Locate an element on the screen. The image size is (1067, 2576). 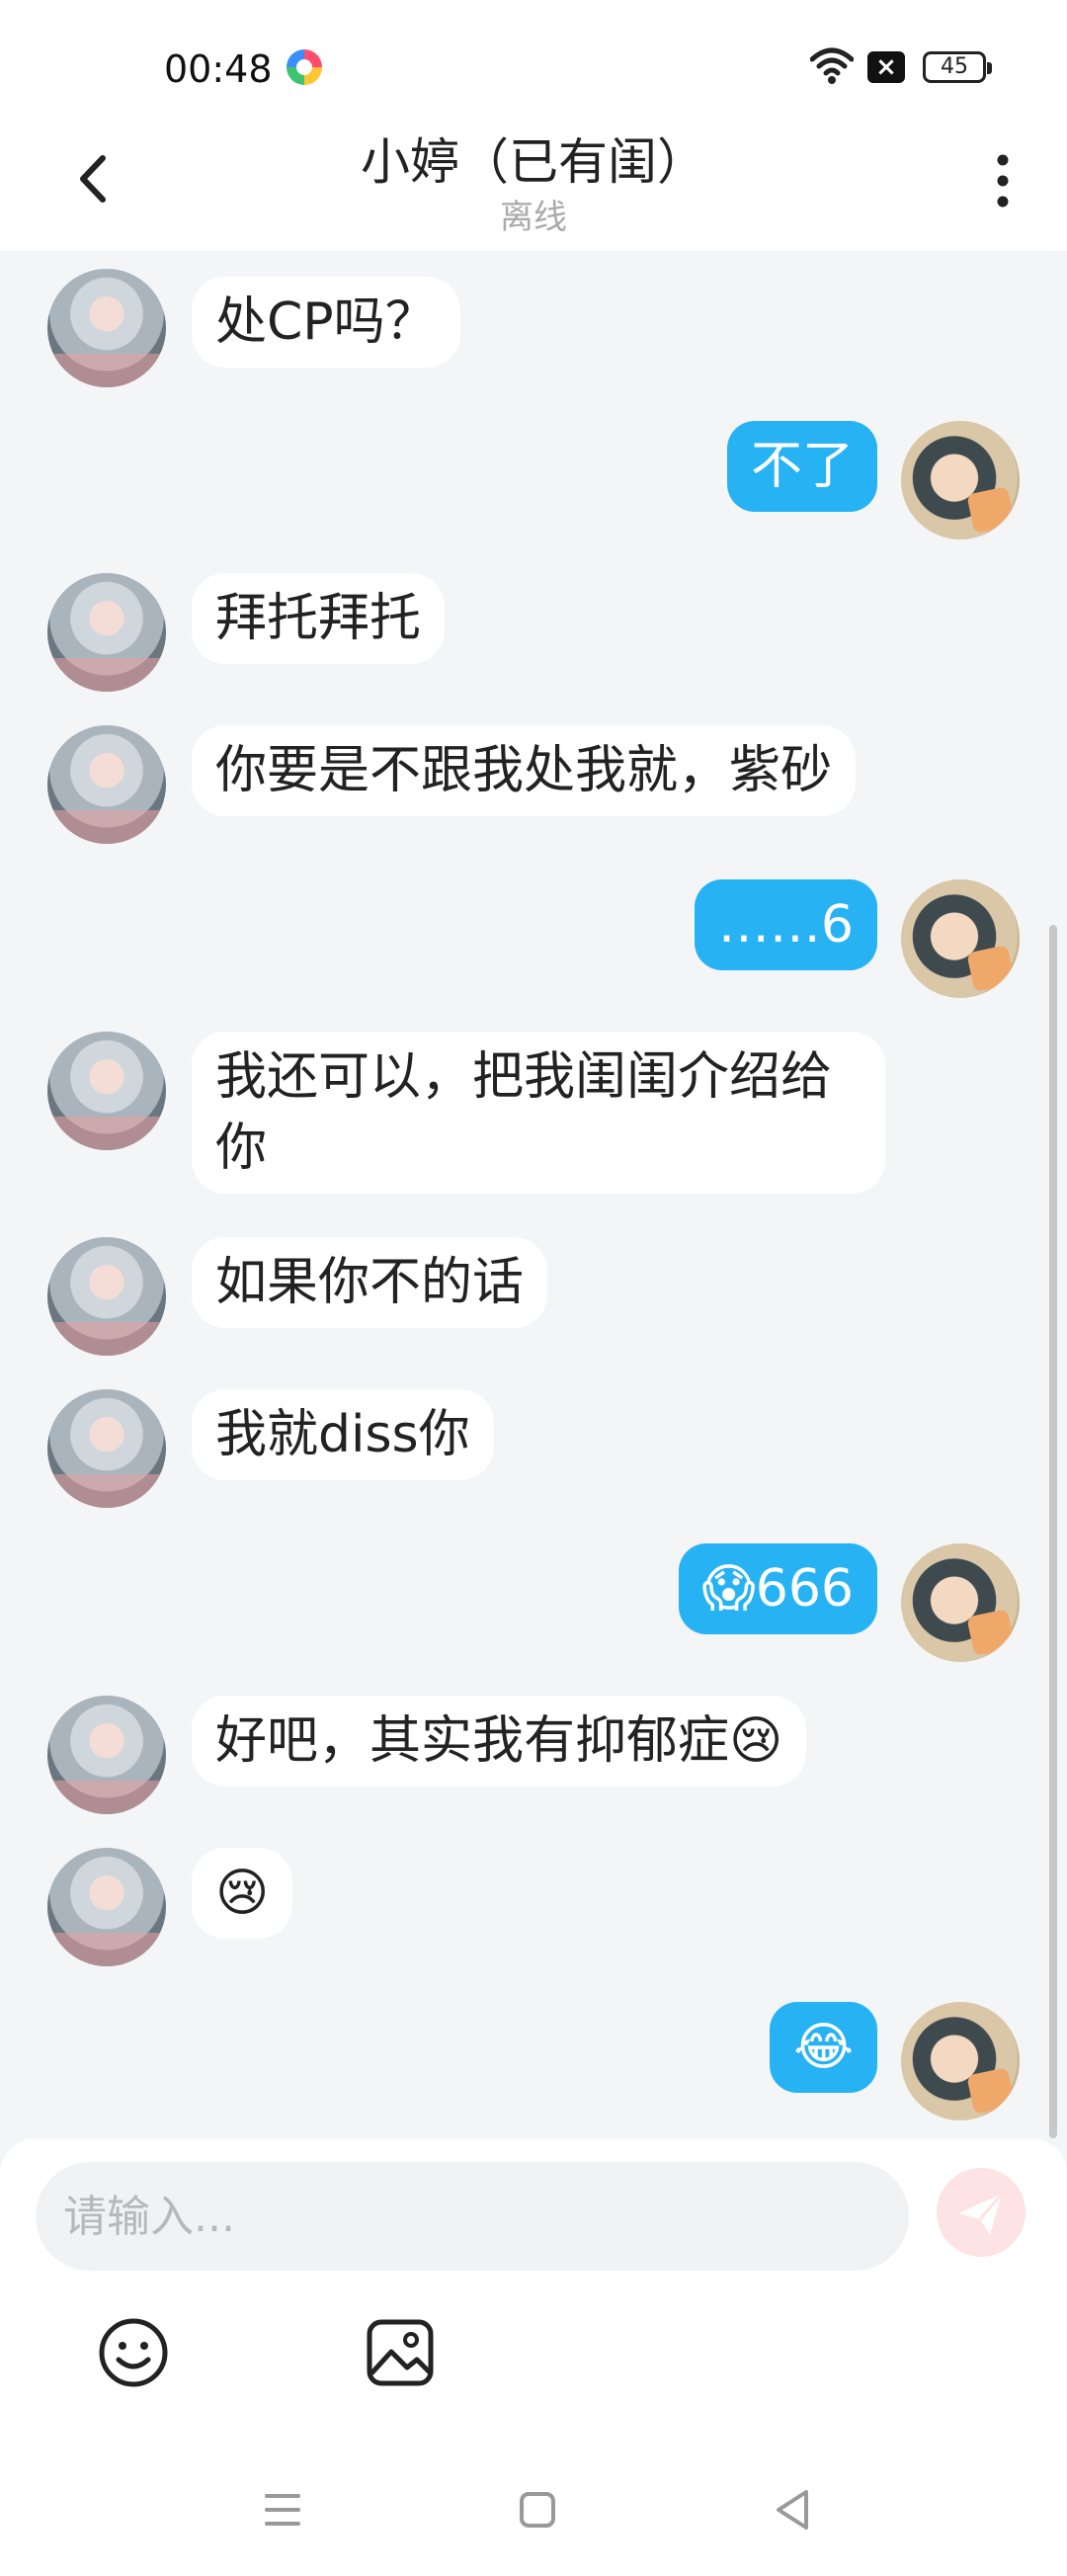
back-triangle-icon is located at coordinates (792, 2510).